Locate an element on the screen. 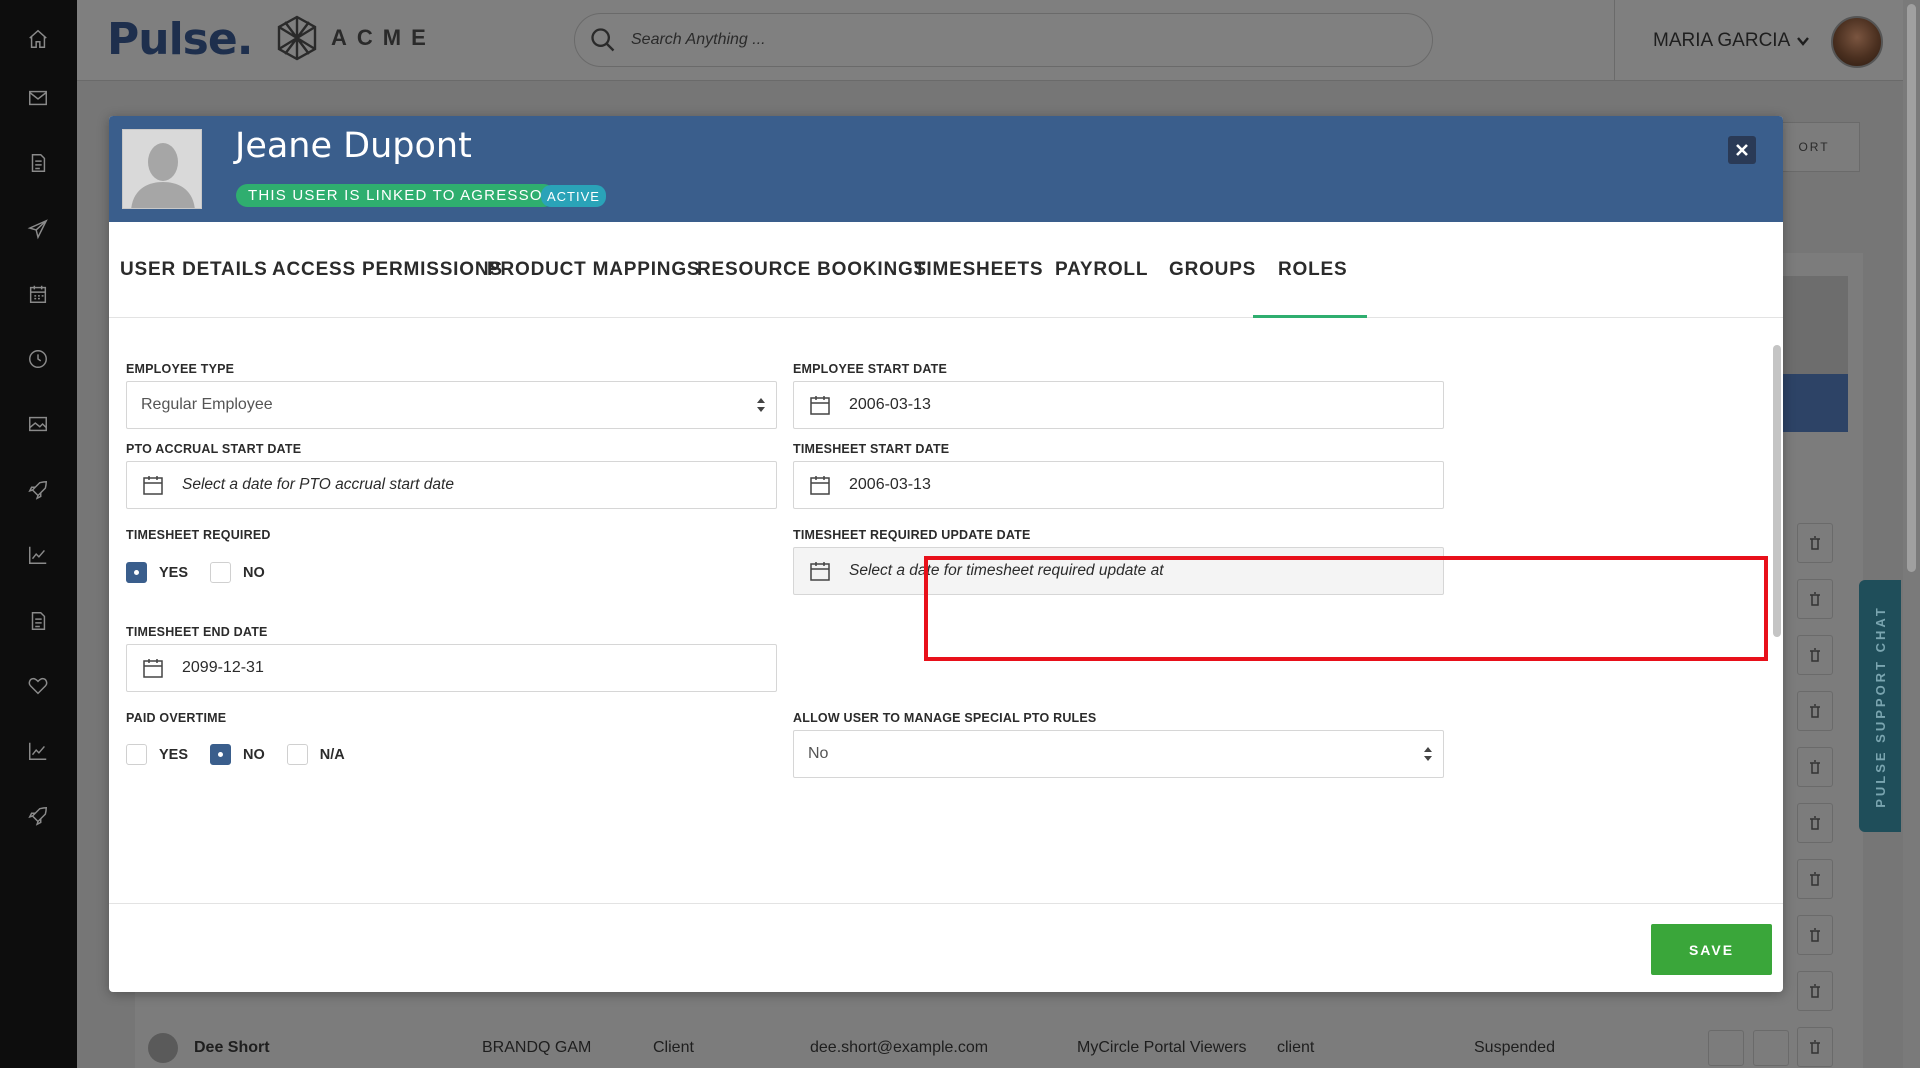 Image resolution: width=1920 pixels, height=1068 pixels. modal-footer: SAVE is located at coordinates (946, 947).